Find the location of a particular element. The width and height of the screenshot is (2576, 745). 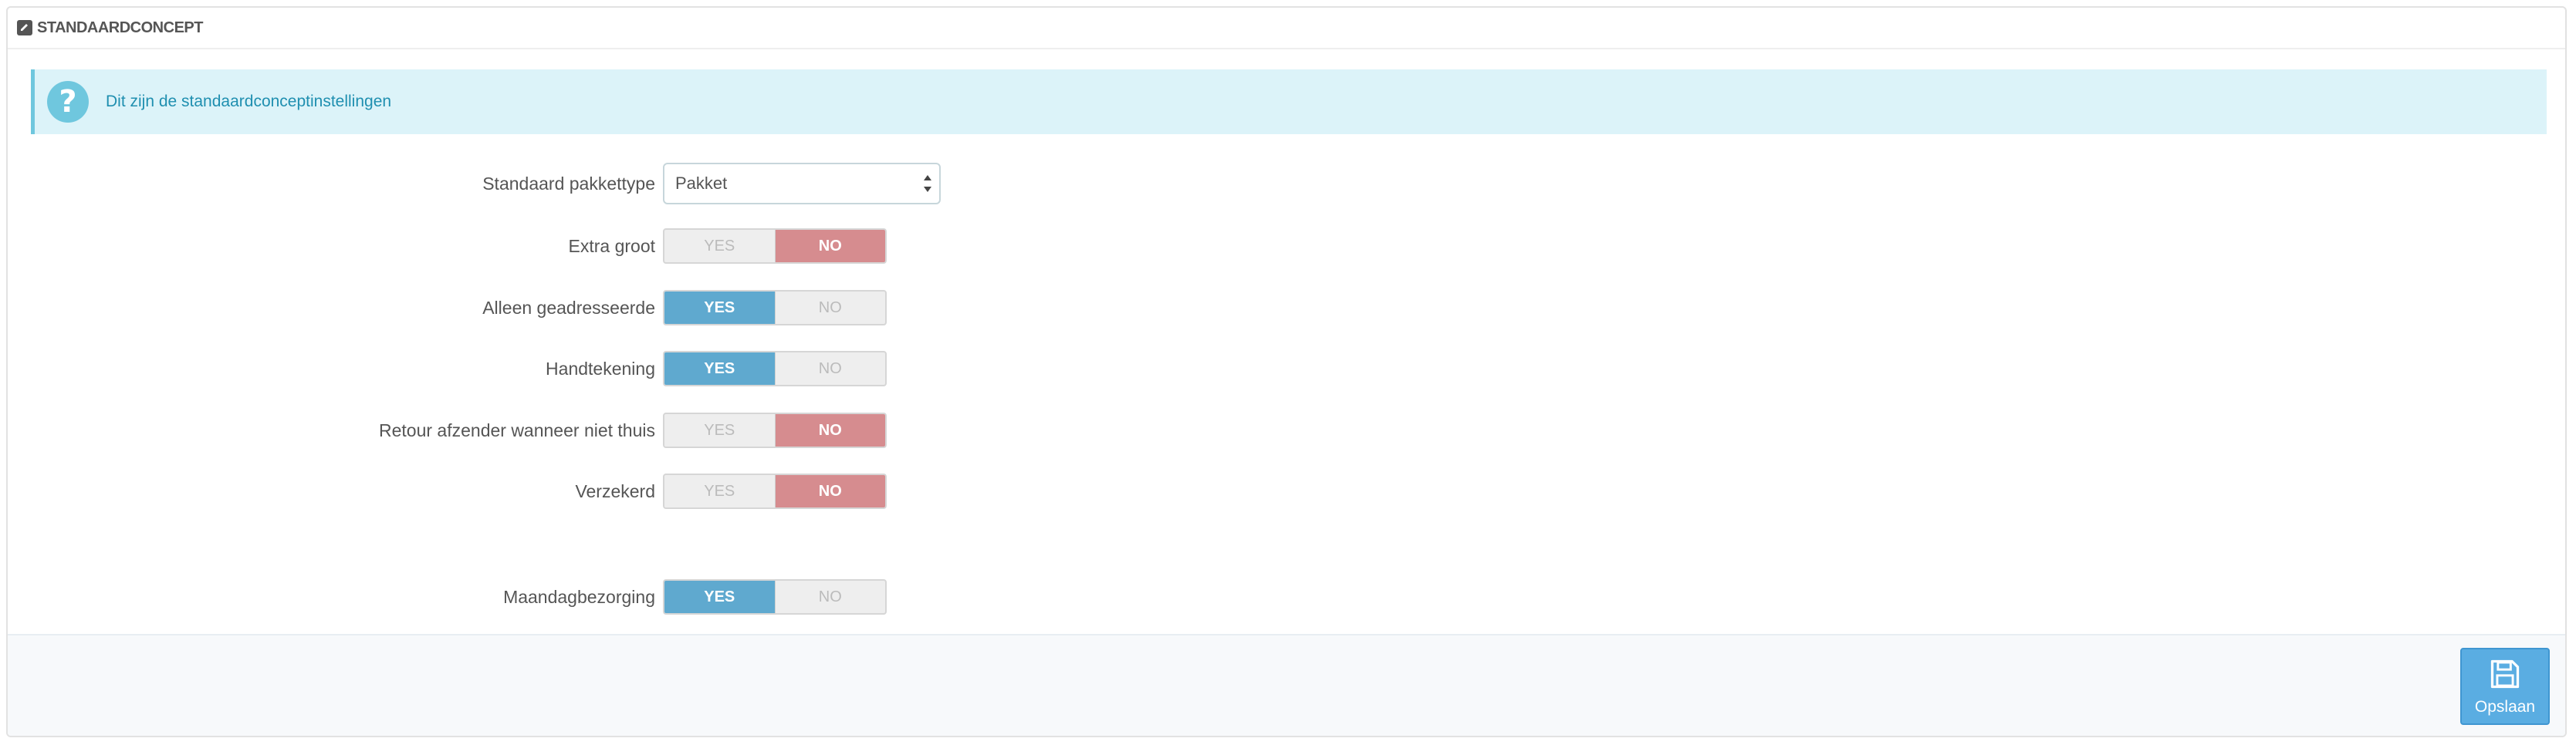

toggle-label: Extra groot is located at coordinates (612, 246).